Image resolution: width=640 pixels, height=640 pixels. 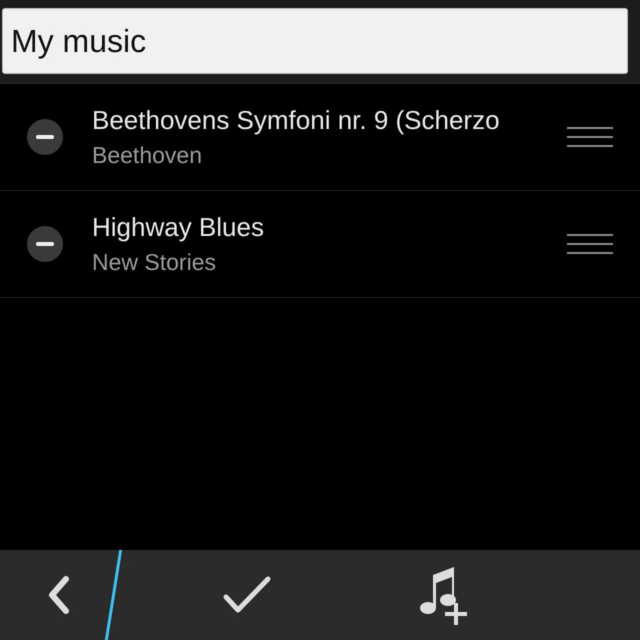 What do you see at coordinates (178, 227) in the screenshot?
I see `track-title: Highway Blues` at bounding box center [178, 227].